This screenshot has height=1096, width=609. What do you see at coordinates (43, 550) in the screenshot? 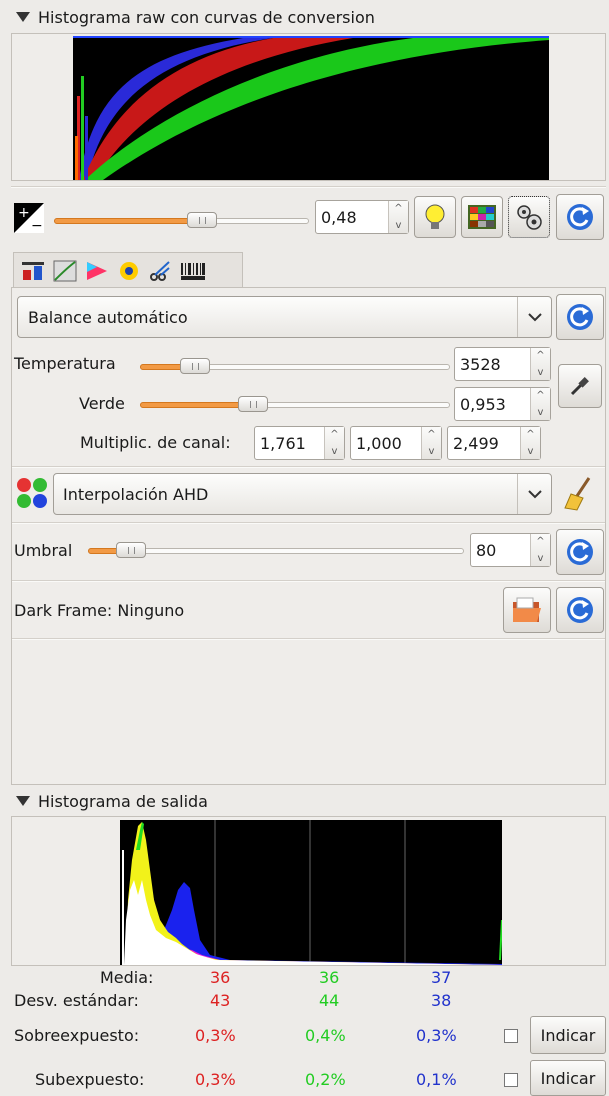
I see `threshold-label: Umbral` at bounding box center [43, 550].